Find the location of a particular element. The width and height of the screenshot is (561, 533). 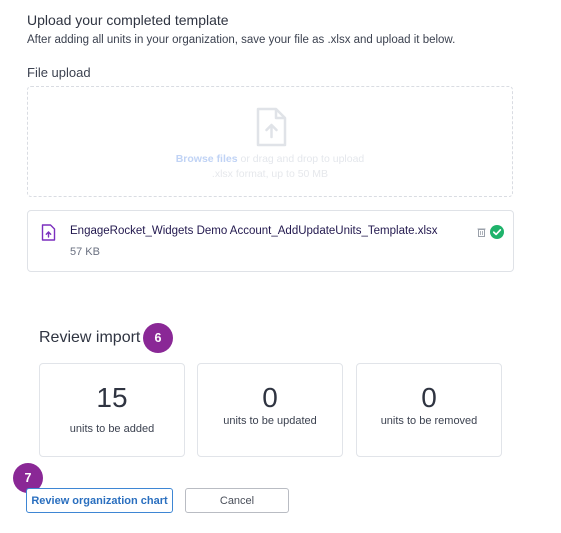

browse-files-link: Browse files is located at coordinates (207, 159).